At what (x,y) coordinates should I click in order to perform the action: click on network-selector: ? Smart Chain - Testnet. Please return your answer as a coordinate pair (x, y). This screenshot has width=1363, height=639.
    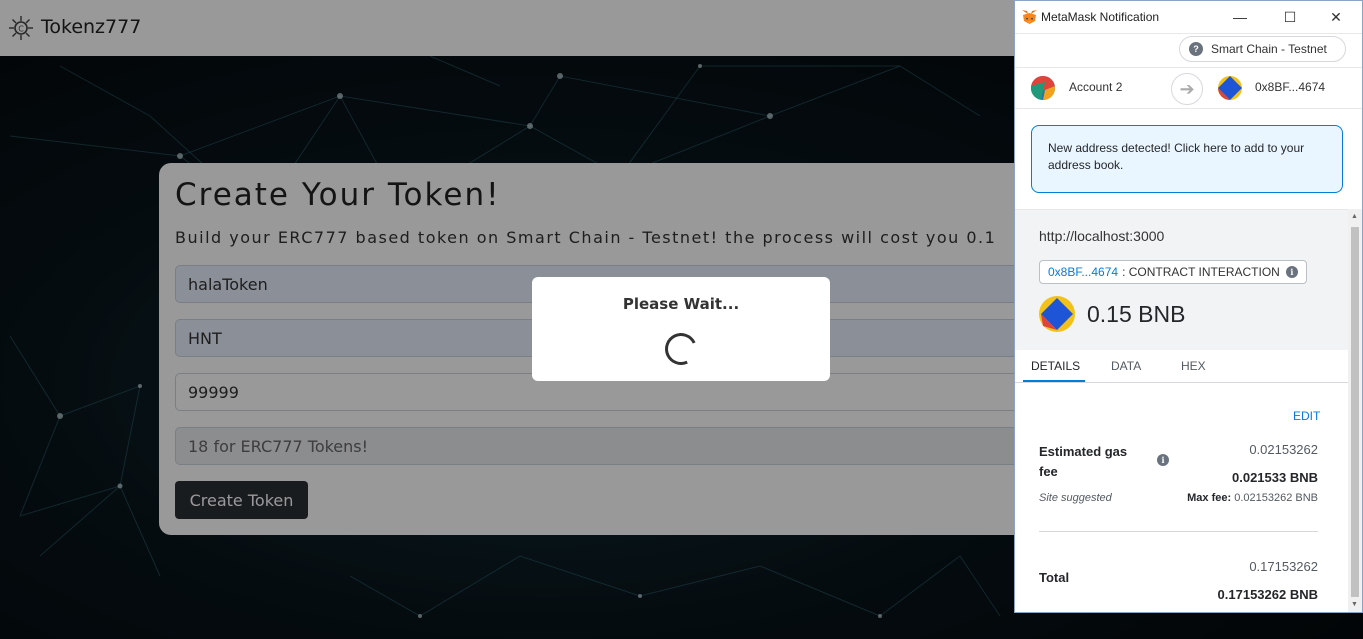
    Looking at the image, I should click on (1262, 49).